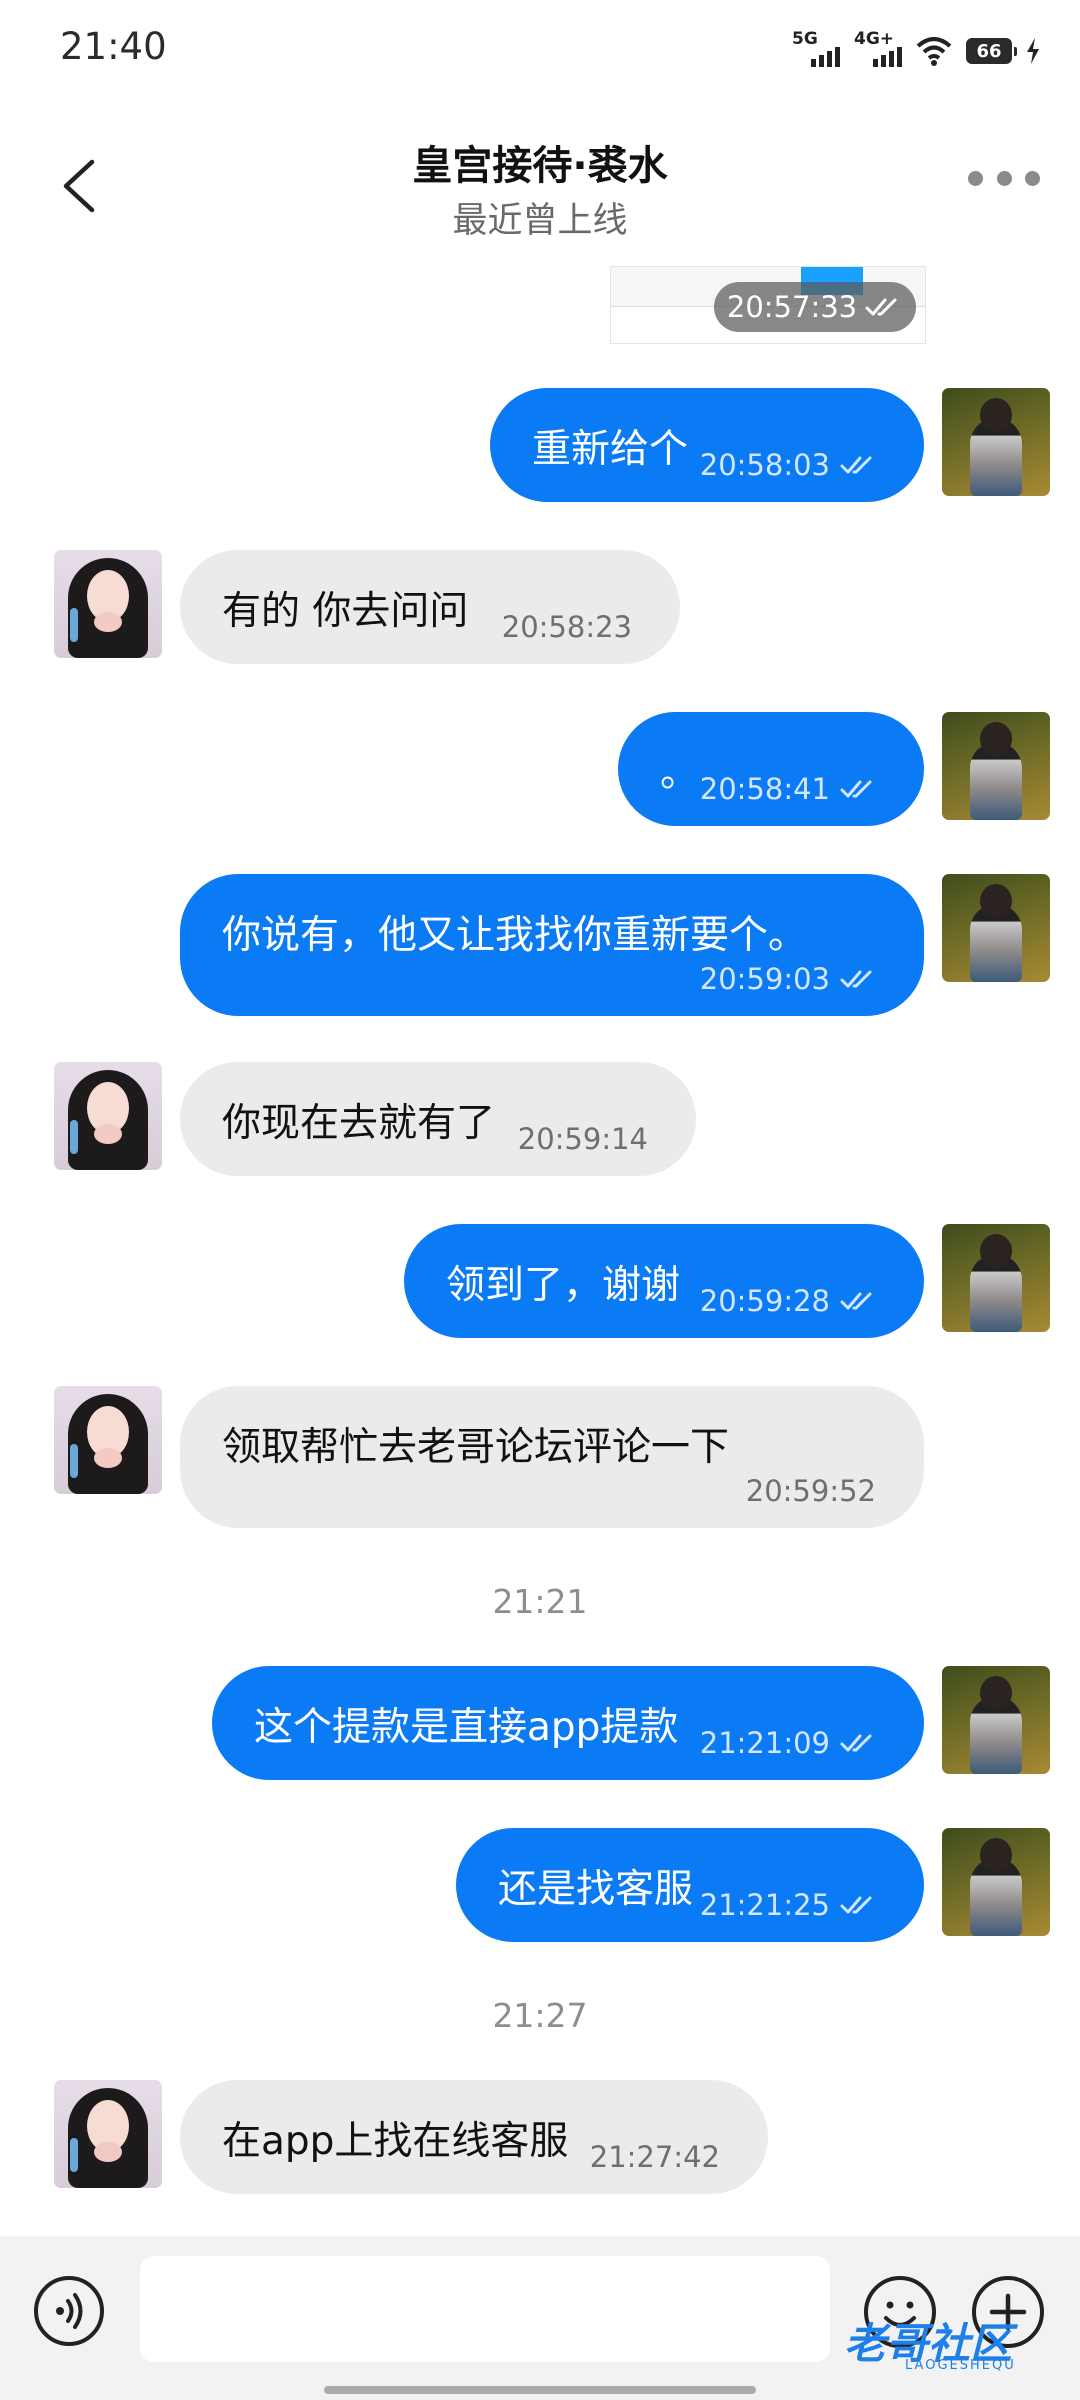  I want to click on voice-icon, so click(69, 2311).